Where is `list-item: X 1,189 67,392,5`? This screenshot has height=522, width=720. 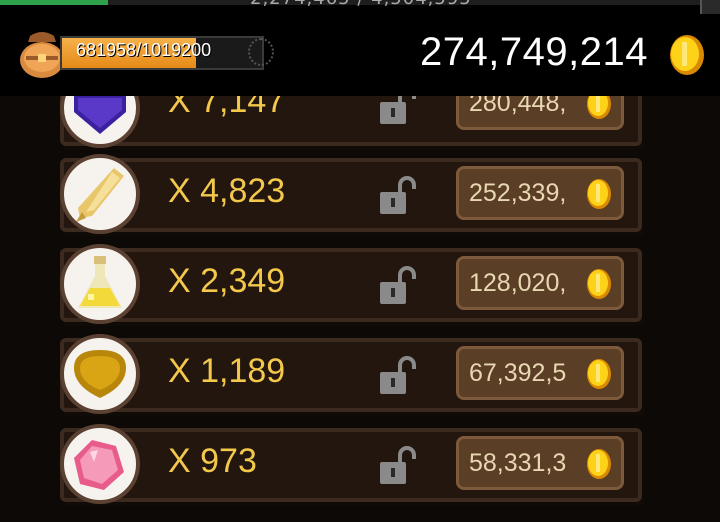 list-item: X 1,189 67,392,5 is located at coordinates (332, 375).